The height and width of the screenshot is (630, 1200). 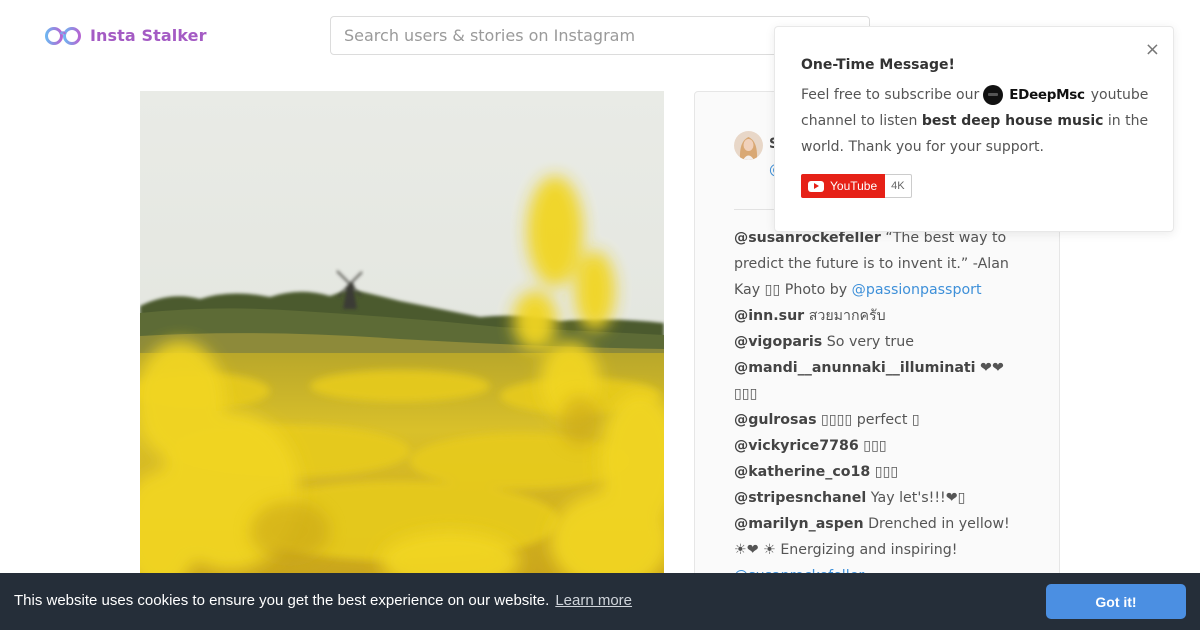 What do you see at coordinates (816, 186) in the screenshot?
I see `youtube-play-icon` at bounding box center [816, 186].